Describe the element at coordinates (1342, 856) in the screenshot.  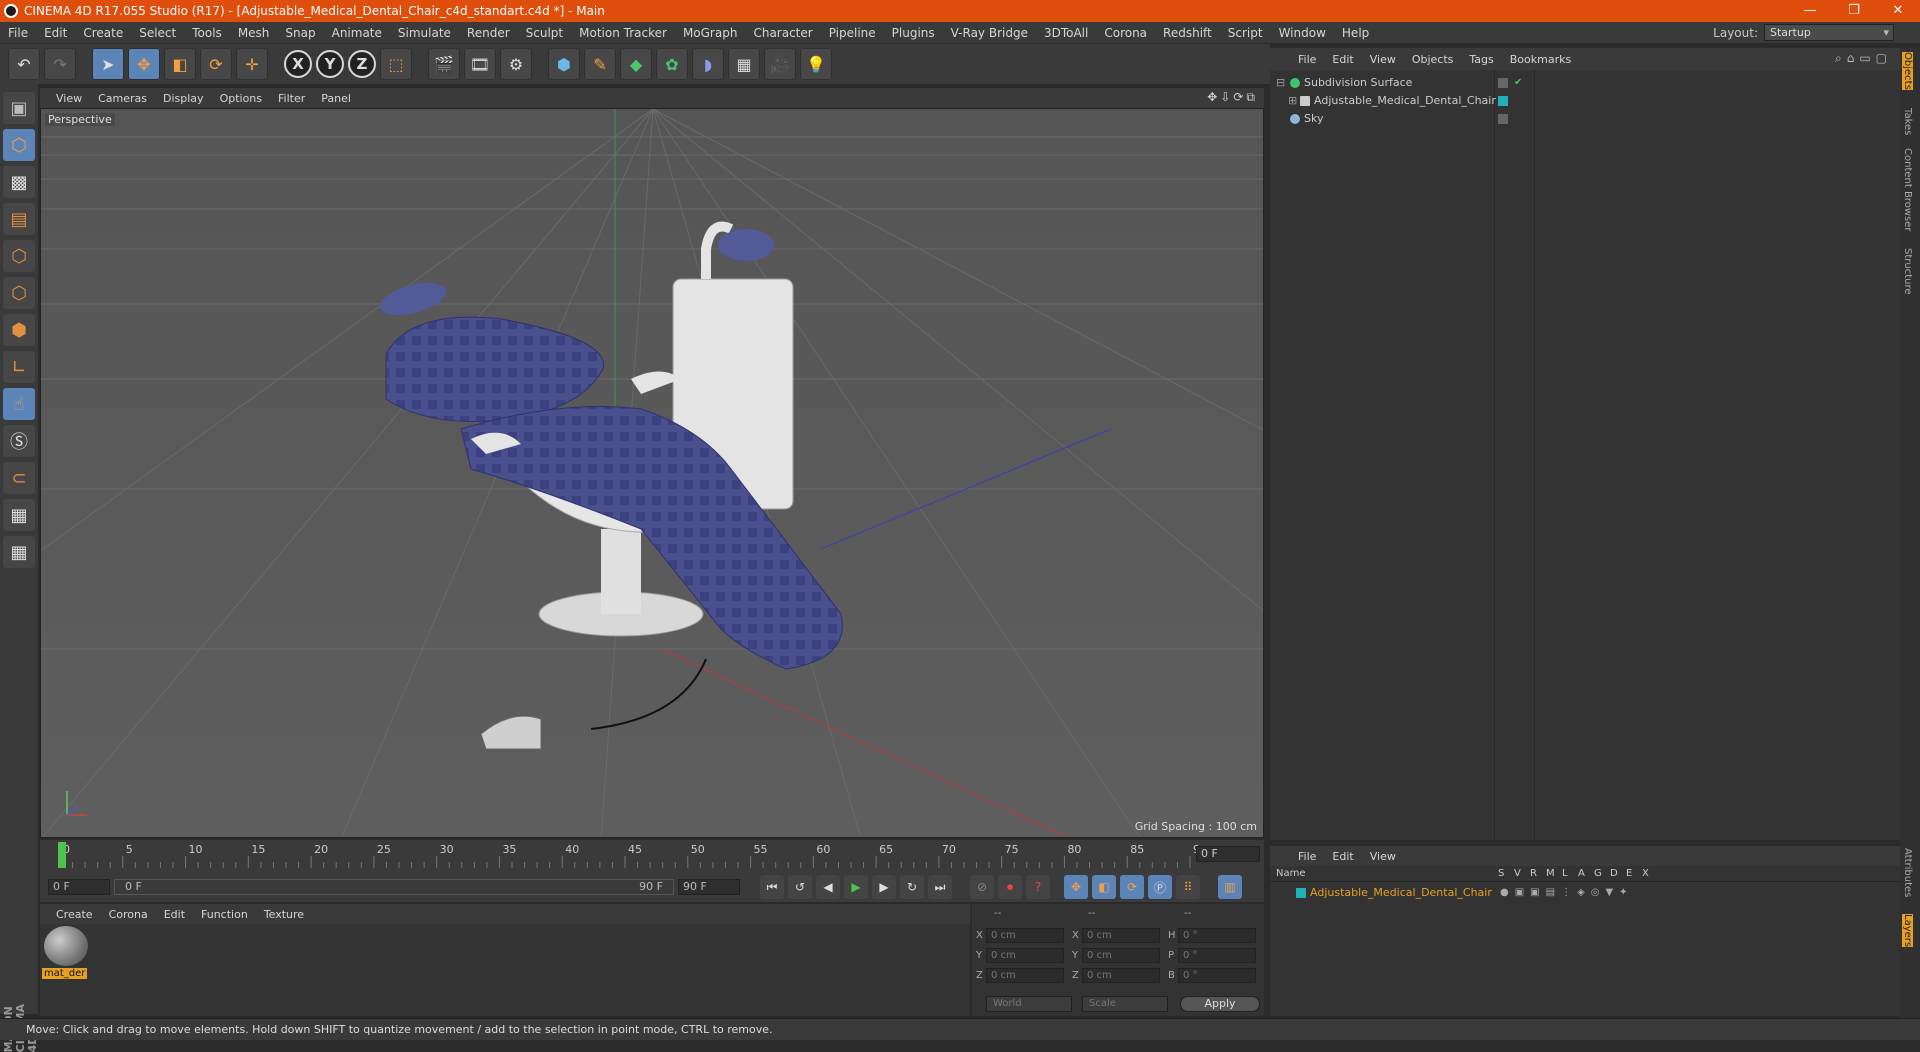
I see `layers-menu-edit: Edit` at that location.